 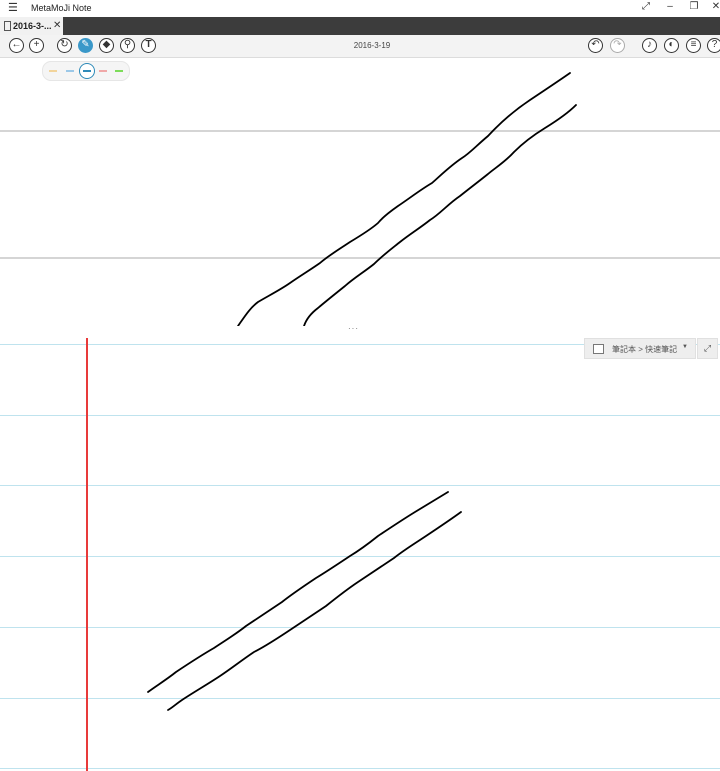 What do you see at coordinates (595, 45) in the screenshot?
I see `undo-icon: ↶` at bounding box center [595, 45].